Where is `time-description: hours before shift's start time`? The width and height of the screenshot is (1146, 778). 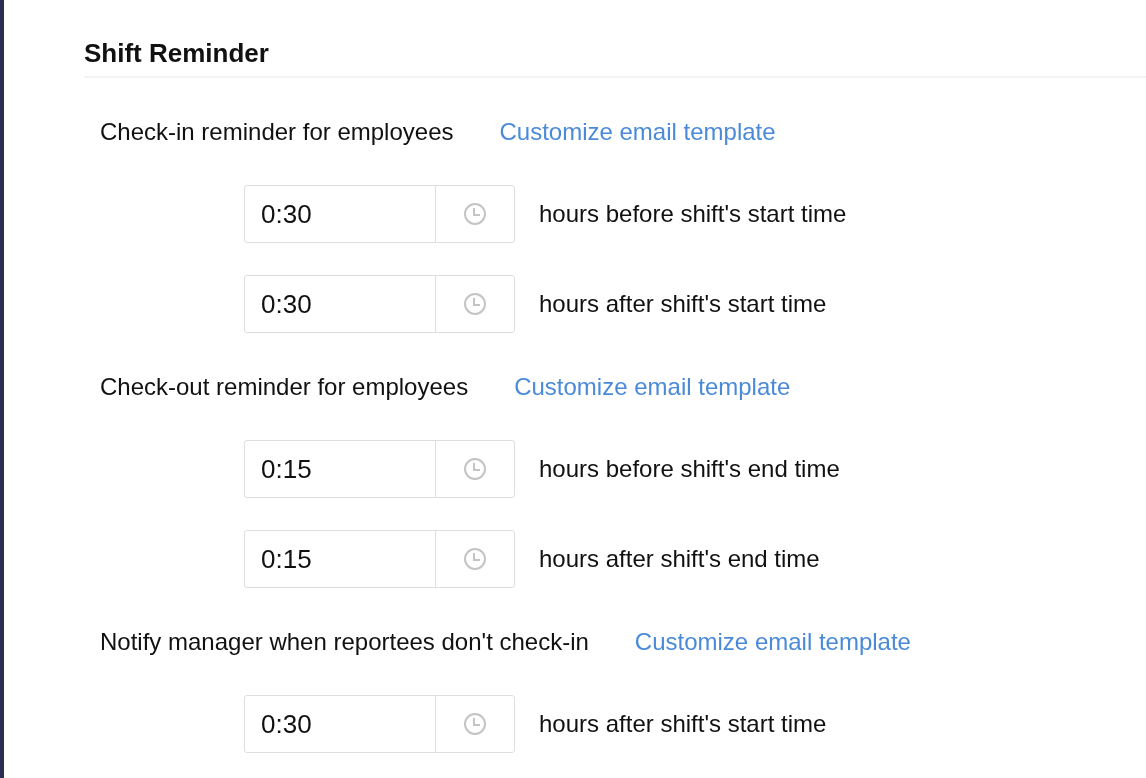 time-description: hours before shift's start time is located at coordinates (693, 214).